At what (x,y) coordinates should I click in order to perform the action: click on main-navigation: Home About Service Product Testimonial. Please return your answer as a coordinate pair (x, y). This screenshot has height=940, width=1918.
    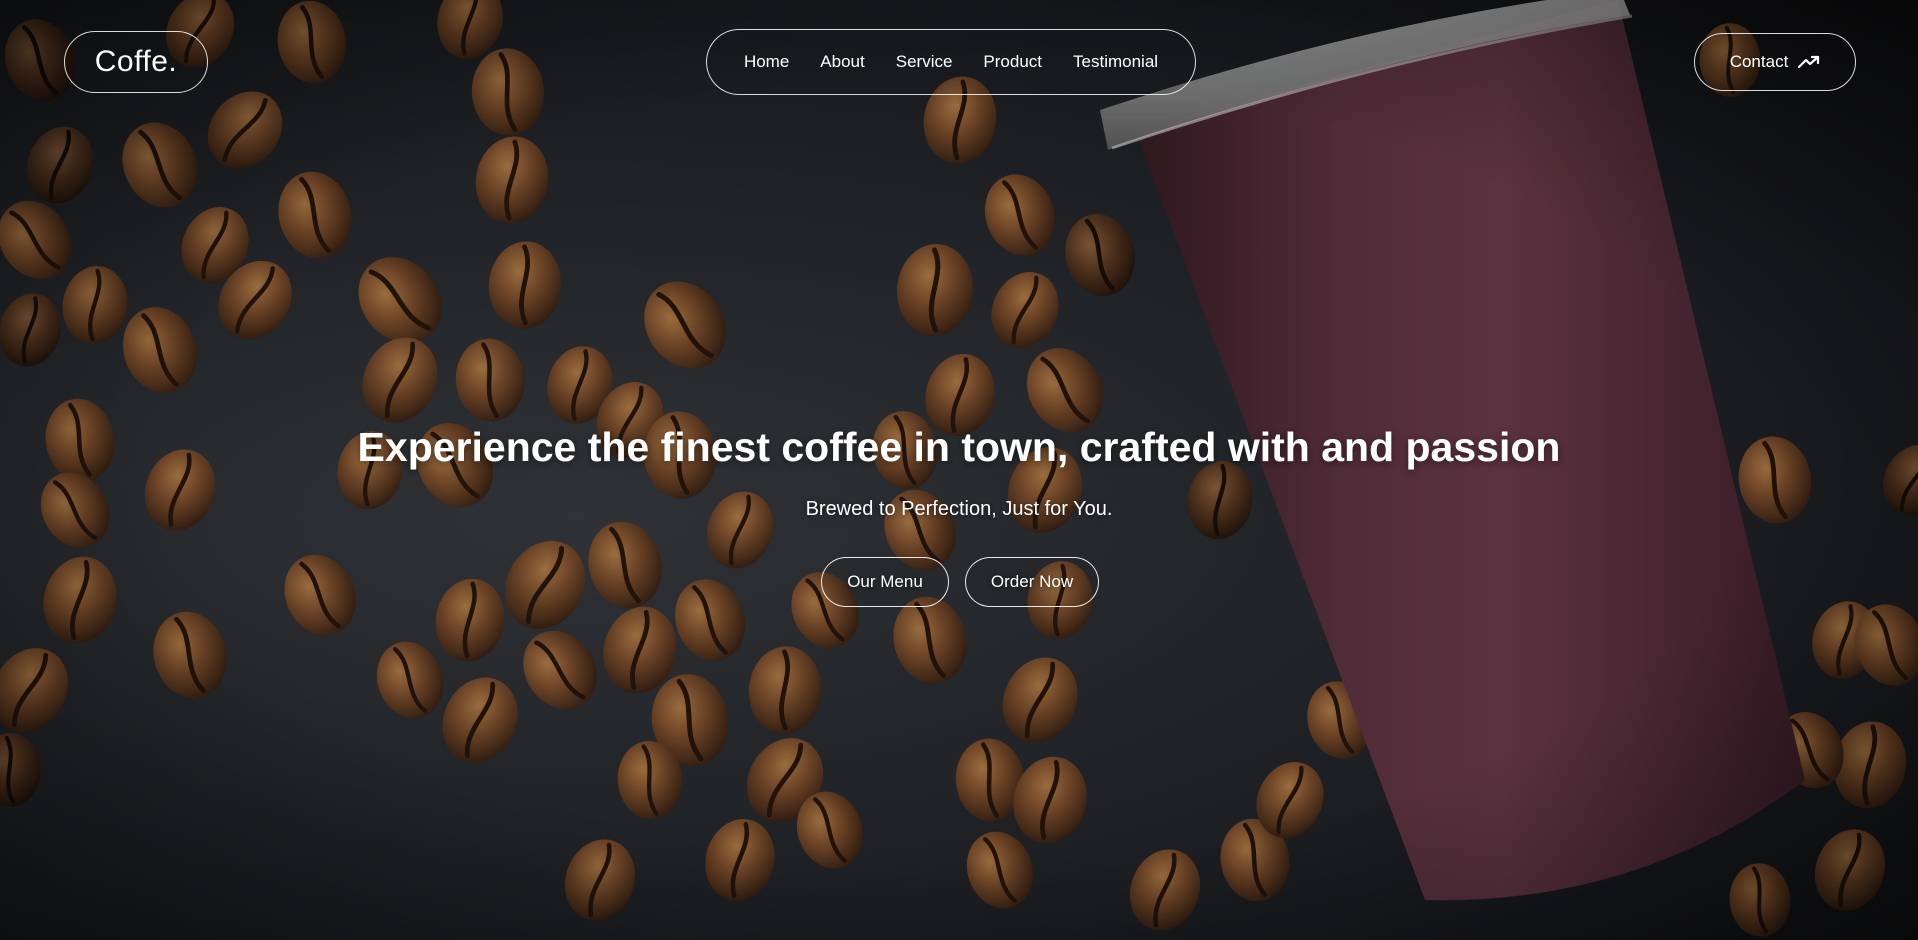
    Looking at the image, I should click on (951, 62).